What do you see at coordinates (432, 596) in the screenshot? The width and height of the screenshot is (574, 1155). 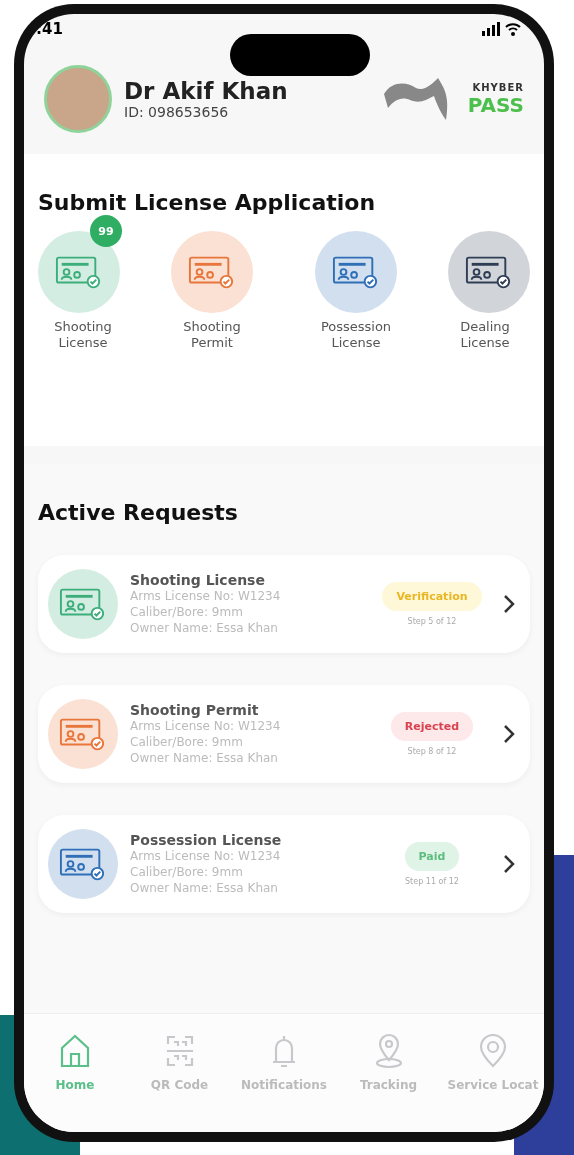 I see `status-badge: Verification` at bounding box center [432, 596].